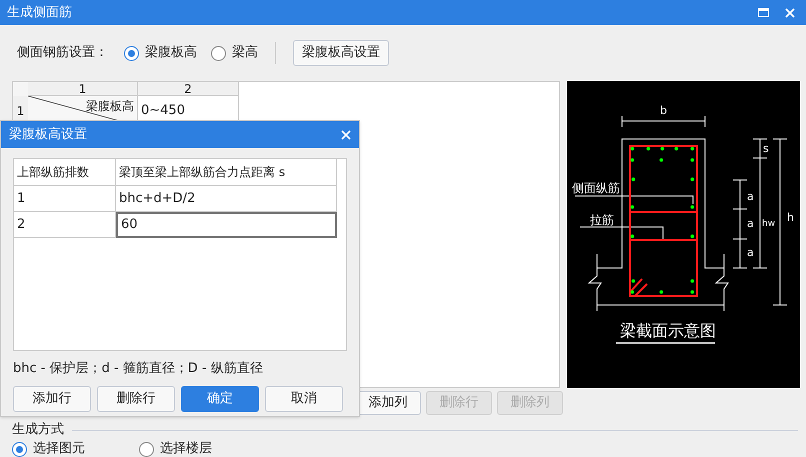 The image size is (806, 457). What do you see at coordinates (763, 12) in the screenshot?
I see `maximize-icon` at bounding box center [763, 12].